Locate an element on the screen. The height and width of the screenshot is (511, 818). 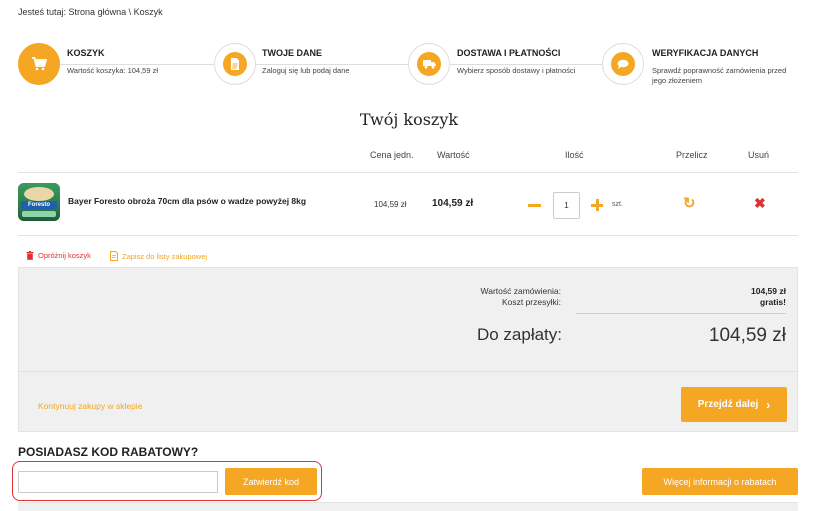
continue-shopping-link: Kontynuuj zakupy w sklepie is located at coordinates (90, 406).